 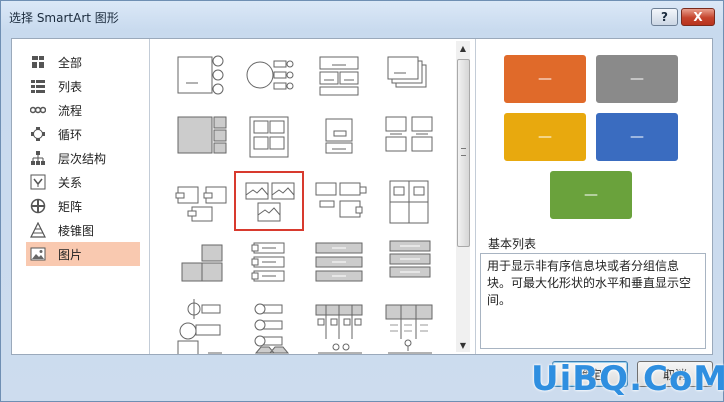 What do you see at coordinates (70, 62) in the screenshot?
I see `category-label: 全部` at bounding box center [70, 62].